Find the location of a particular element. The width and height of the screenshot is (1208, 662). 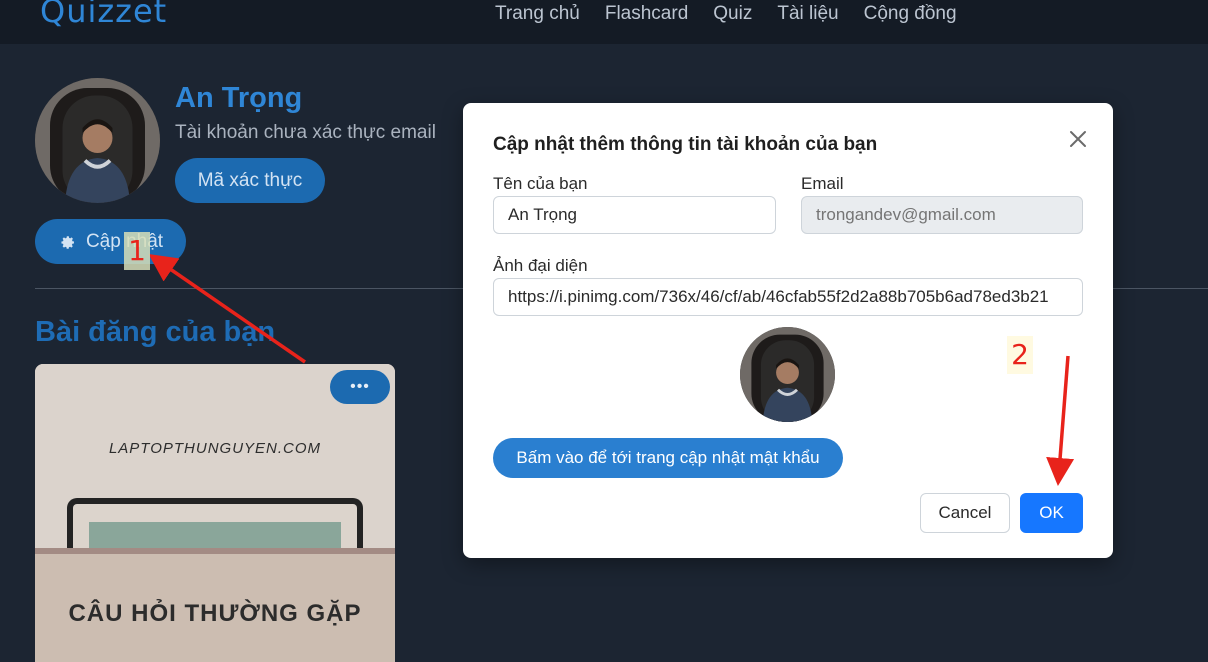

post-site-name: LAPTOPTHUNGUYEN.COM is located at coordinates (215, 448).